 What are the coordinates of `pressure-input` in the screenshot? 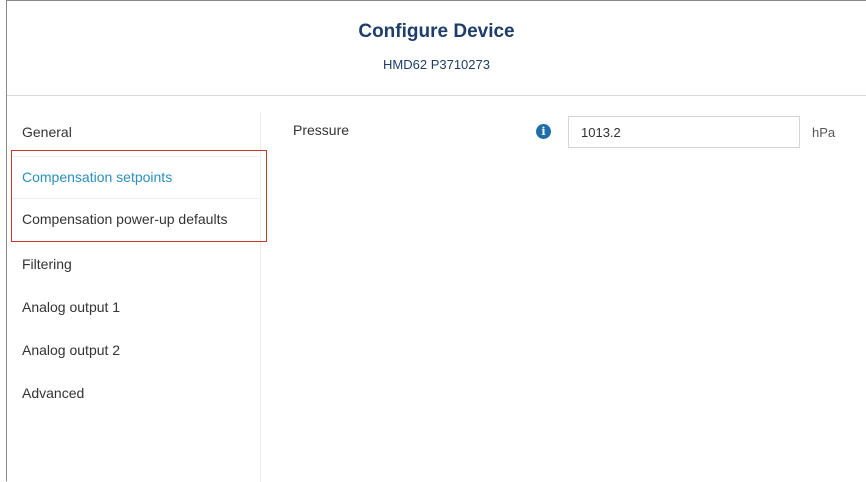 It's located at (684, 132).